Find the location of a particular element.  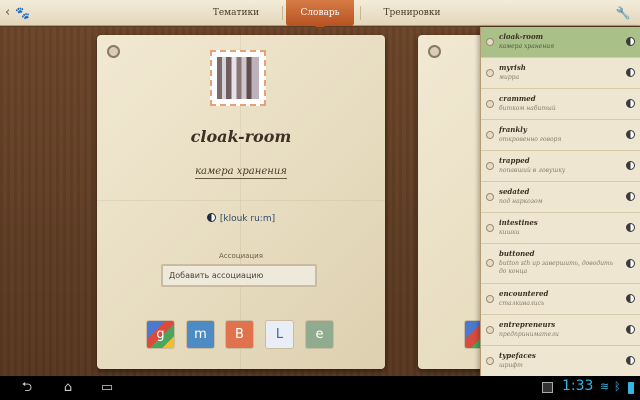

word-list-item: crammed битком набитый is located at coordinates (560, 104).